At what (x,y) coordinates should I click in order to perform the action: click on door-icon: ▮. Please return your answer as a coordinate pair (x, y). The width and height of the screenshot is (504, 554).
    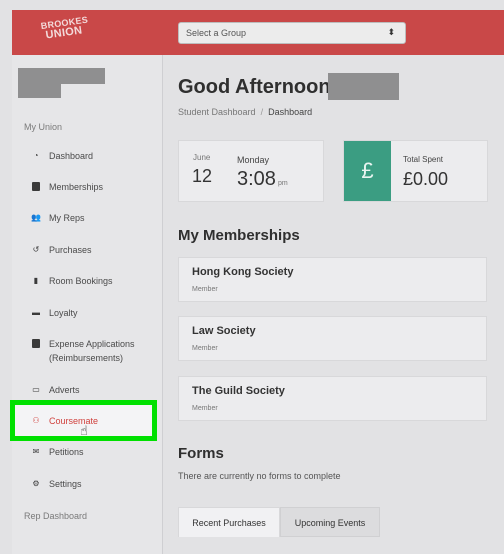
    Looking at the image, I should click on (36, 280).